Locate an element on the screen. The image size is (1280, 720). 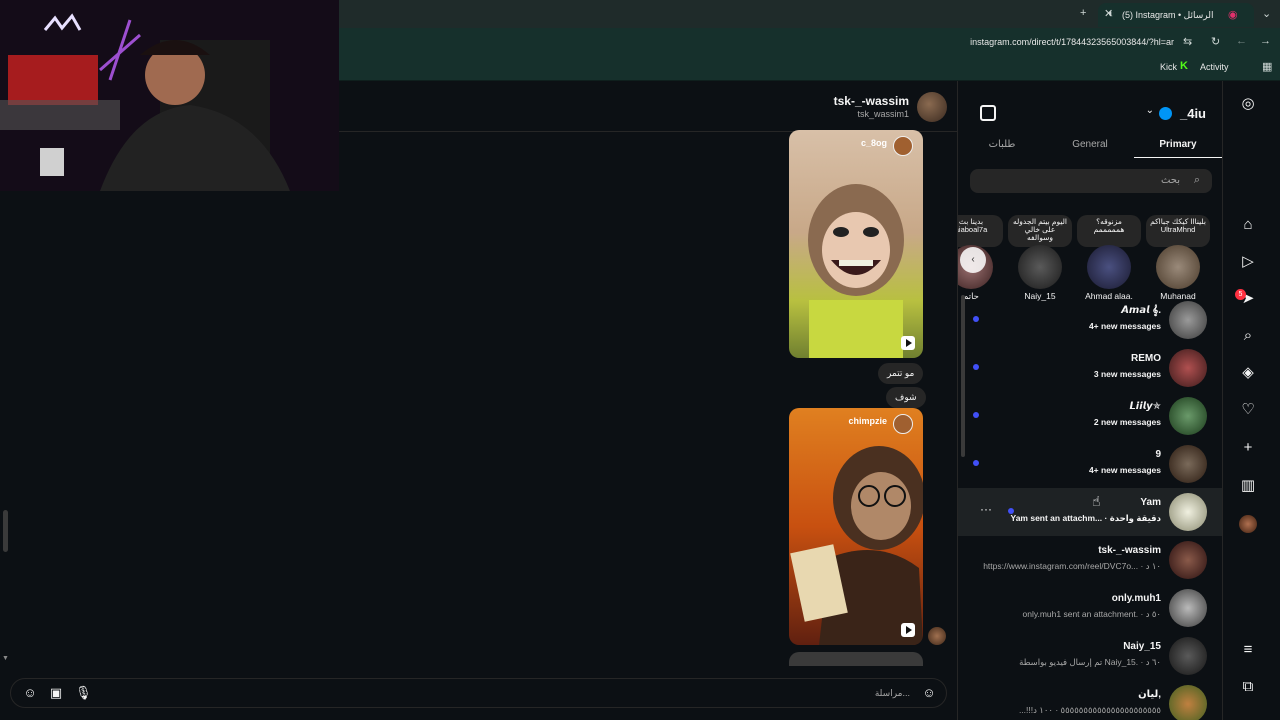
image-upload-icon: ▣ is located at coordinates (56, 693).